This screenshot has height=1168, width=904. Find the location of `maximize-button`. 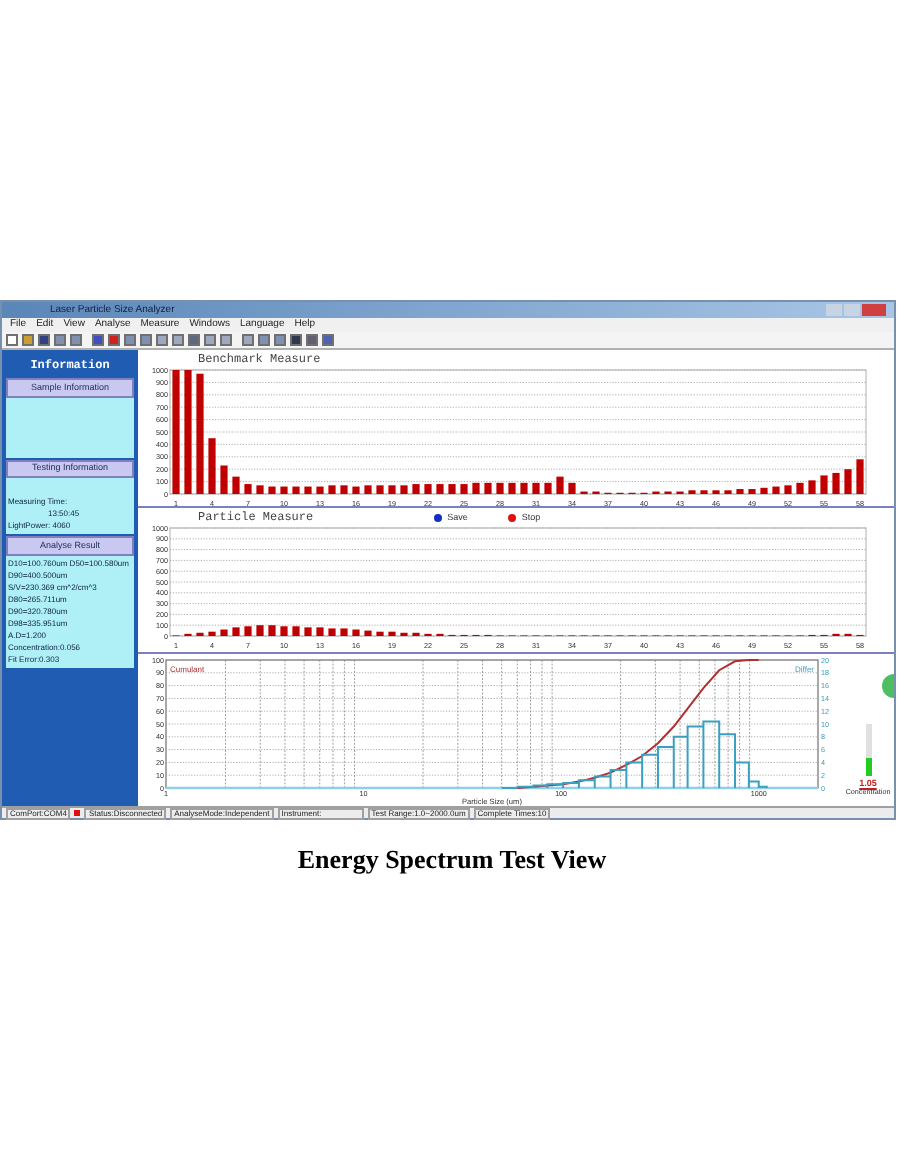

maximize-button is located at coordinates (852, 310).